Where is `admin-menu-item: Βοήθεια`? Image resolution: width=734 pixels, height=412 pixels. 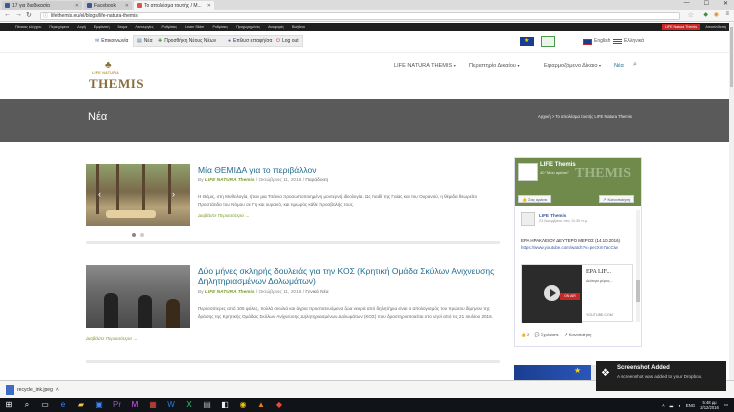 admin-menu-item: Βοήθεια is located at coordinates (298, 27).